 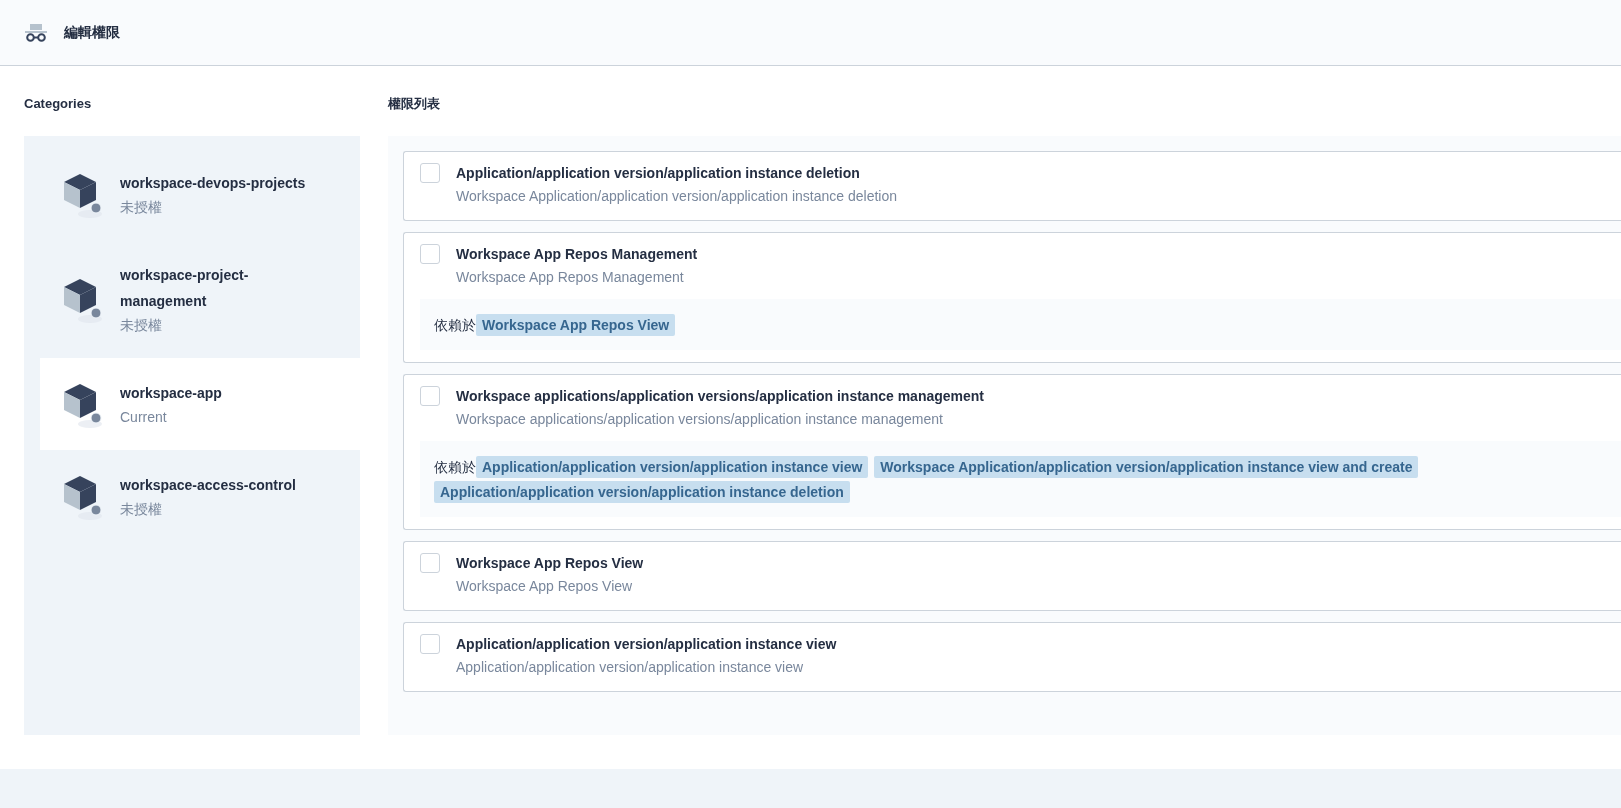 What do you see at coordinates (1146, 467) in the screenshot?
I see `dependency-tag: Workspace Application/application version/application instance view and create` at bounding box center [1146, 467].